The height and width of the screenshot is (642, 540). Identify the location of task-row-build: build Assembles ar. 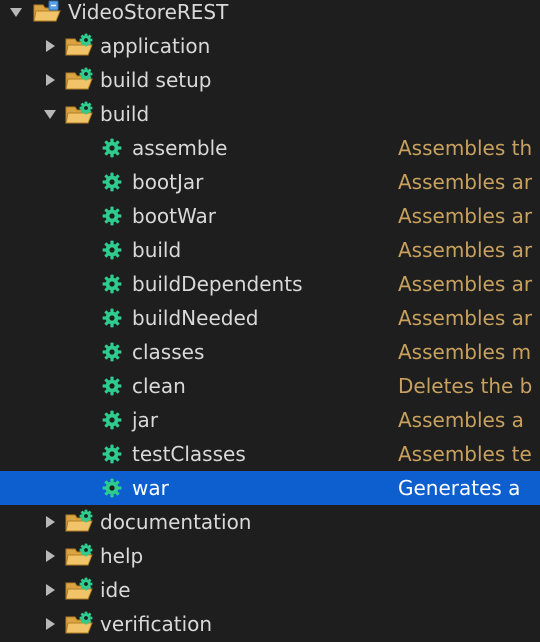
(270, 250).